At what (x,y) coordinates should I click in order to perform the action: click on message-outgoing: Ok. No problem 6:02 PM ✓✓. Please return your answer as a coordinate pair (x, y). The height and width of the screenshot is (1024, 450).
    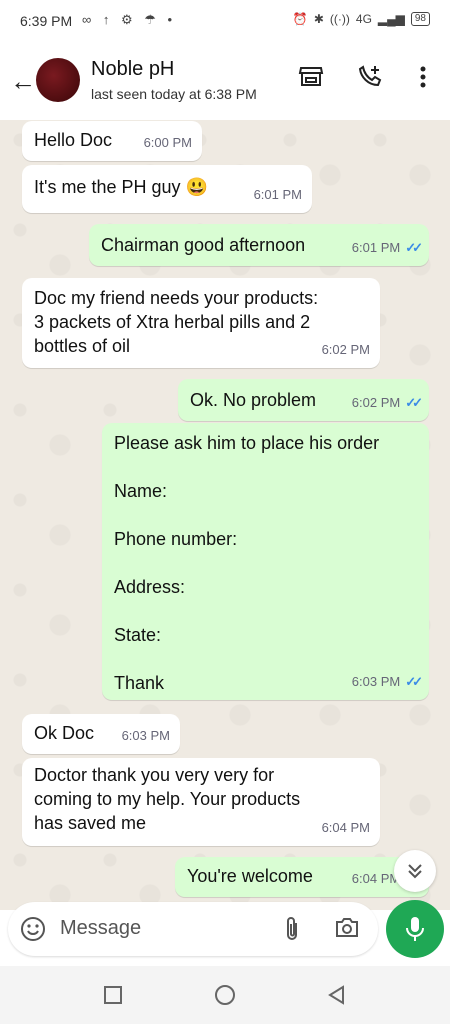
    Looking at the image, I should click on (303, 400).